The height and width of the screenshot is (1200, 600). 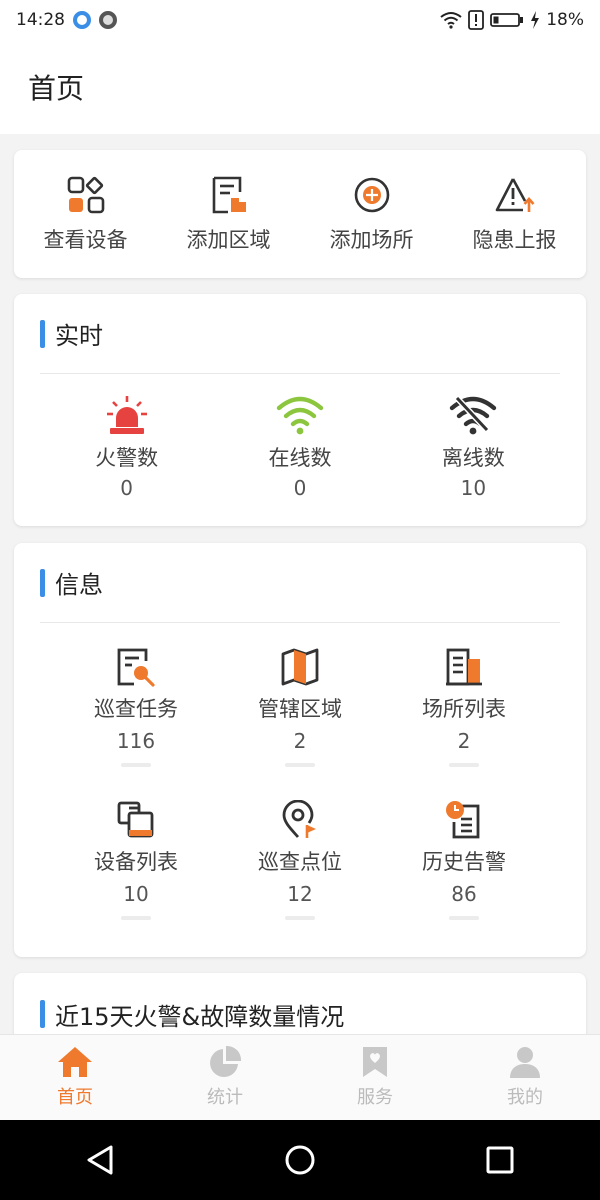 What do you see at coordinates (473, 415) in the screenshot?
I see `wifi-offline-icon` at bounding box center [473, 415].